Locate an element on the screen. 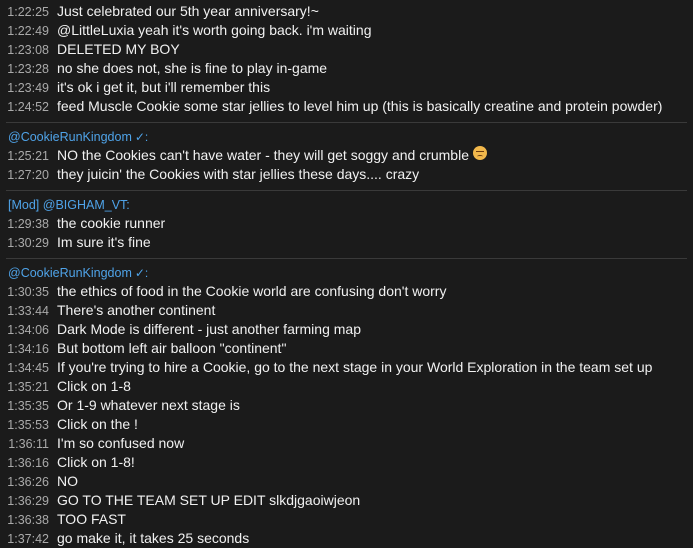  message-text: Click on the ! is located at coordinates (97, 424).